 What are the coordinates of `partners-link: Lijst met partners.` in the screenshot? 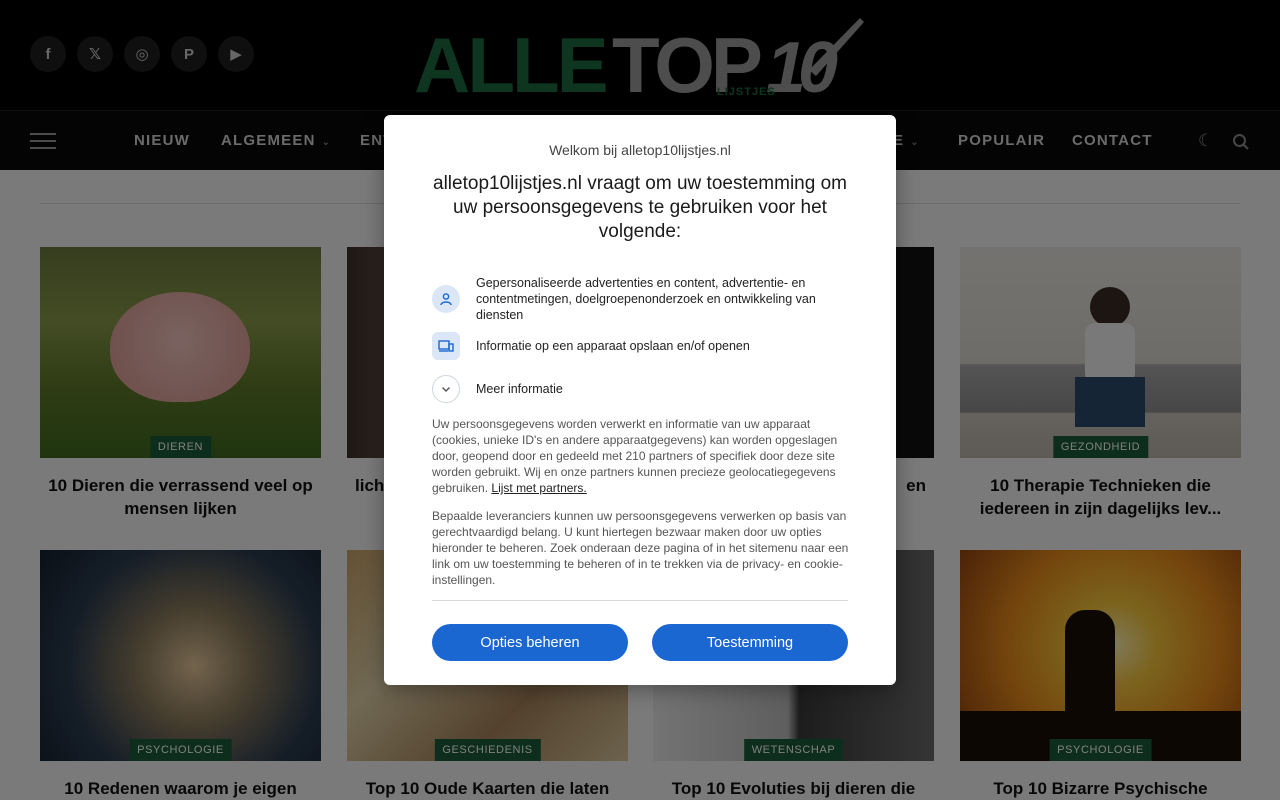 It's located at (538, 488).